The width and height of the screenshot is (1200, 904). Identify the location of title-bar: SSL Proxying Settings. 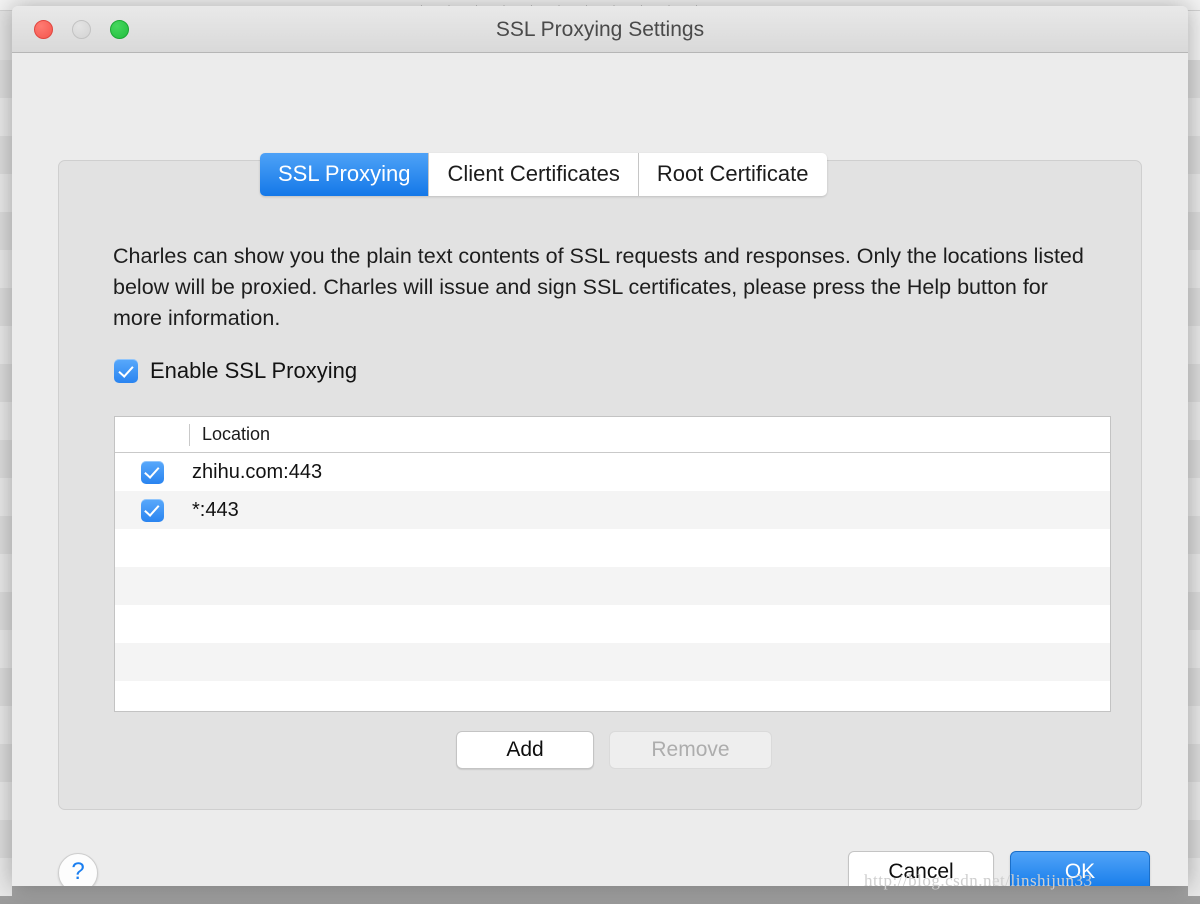
(600, 29).